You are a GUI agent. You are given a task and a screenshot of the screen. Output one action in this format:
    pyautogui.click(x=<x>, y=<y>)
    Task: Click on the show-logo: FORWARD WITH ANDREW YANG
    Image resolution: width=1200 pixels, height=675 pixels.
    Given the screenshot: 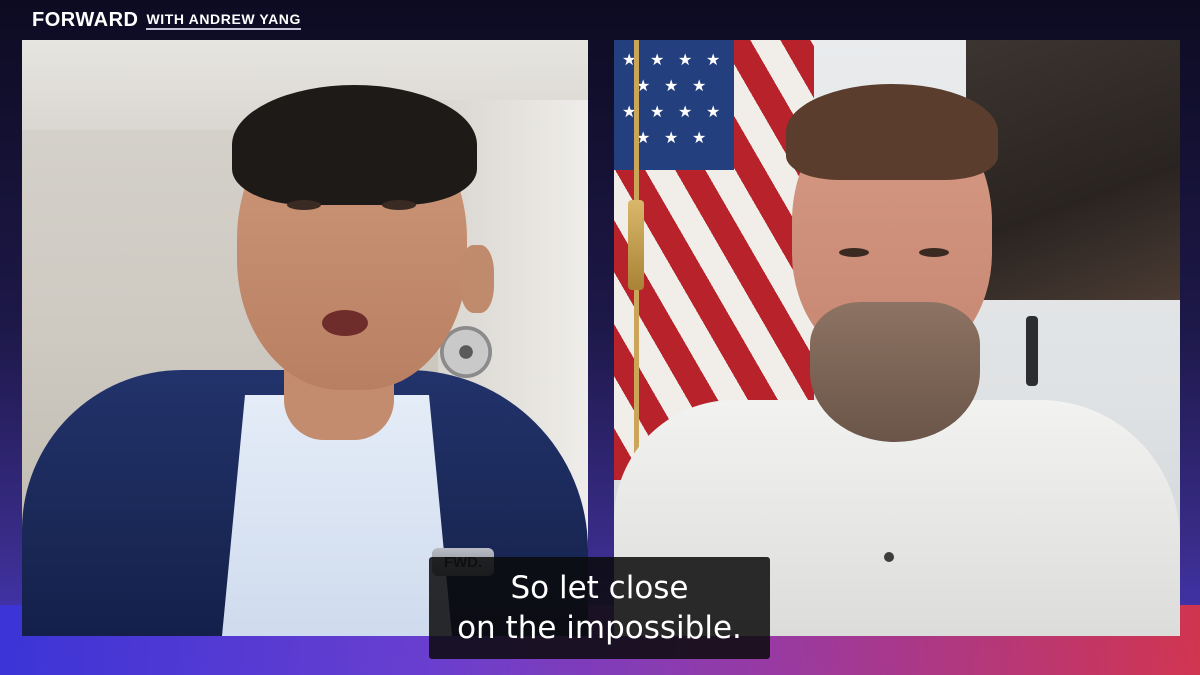 What is the action you would take?
    pyautogui.click(x=166, y=20)
    